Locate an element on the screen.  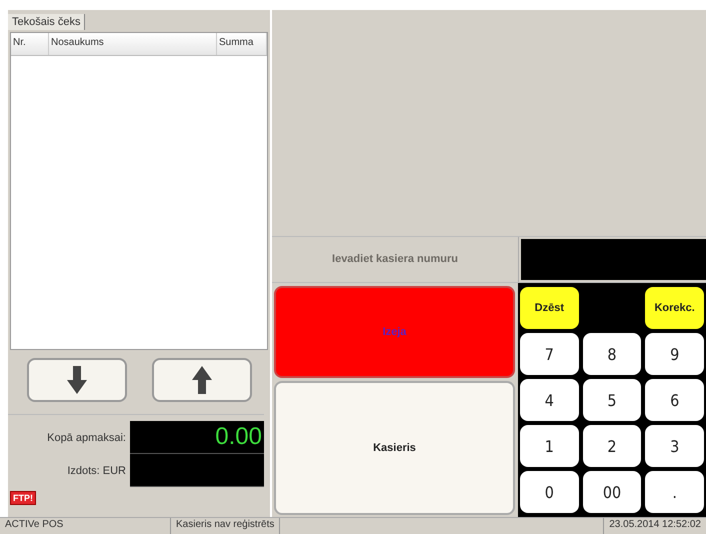
number-key: 6 is located at coordinates (674, 400).